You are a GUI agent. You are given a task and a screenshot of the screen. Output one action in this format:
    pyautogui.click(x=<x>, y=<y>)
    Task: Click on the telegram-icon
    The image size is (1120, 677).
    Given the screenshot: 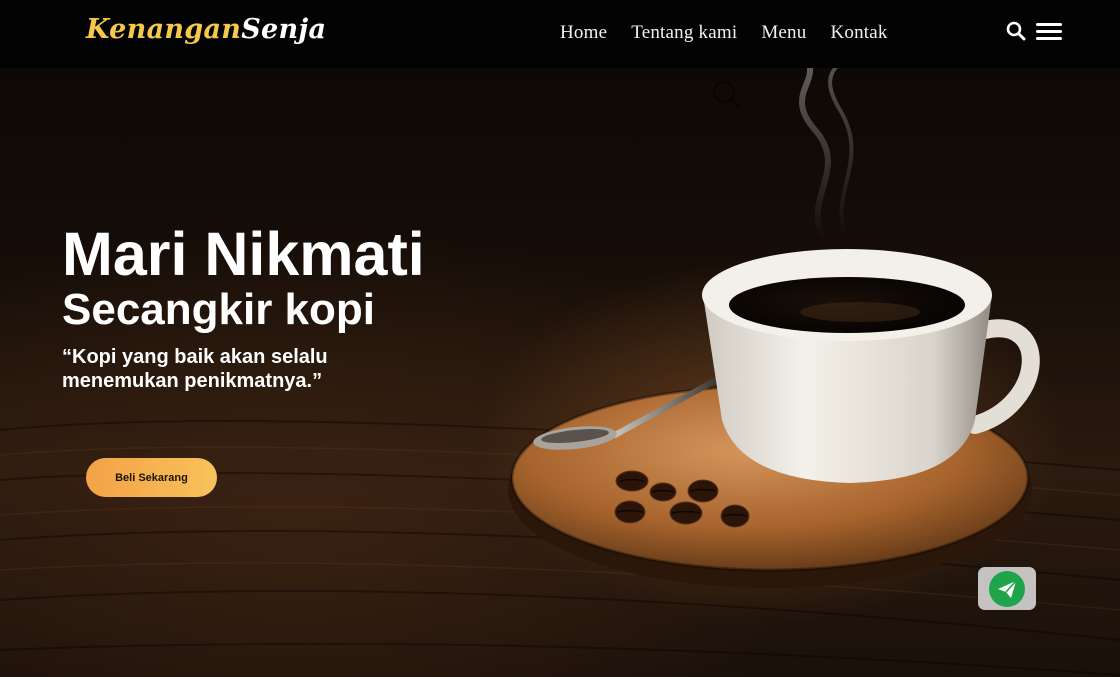 What is the action you would take?
    pyautogui.click(x=1007, y=589)
    